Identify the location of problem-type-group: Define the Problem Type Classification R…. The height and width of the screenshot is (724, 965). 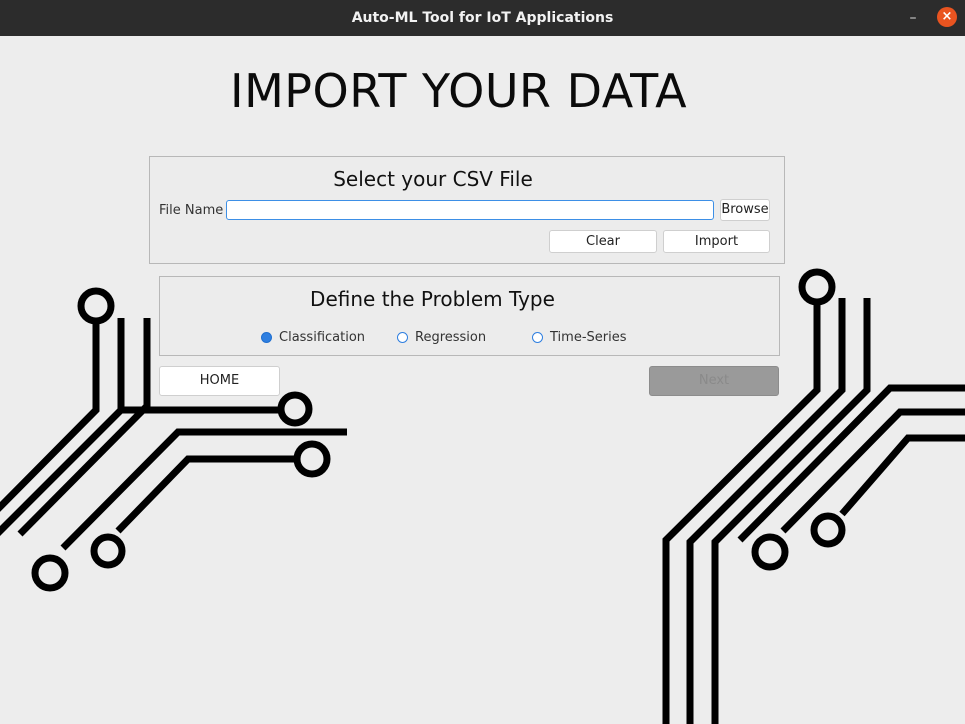
(469, 316).